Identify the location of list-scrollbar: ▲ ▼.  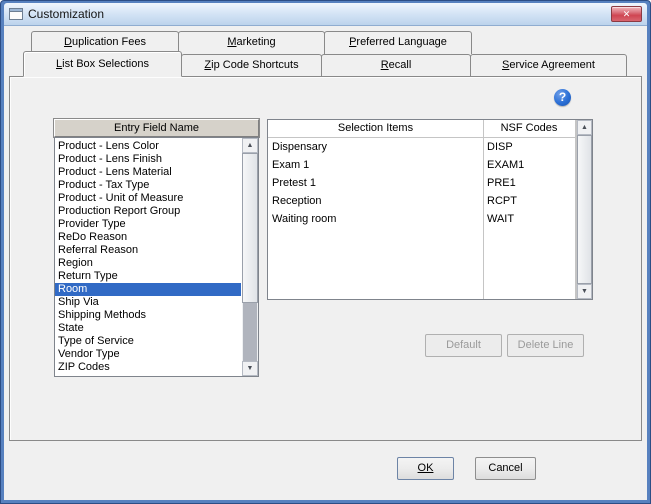
(250, 257).